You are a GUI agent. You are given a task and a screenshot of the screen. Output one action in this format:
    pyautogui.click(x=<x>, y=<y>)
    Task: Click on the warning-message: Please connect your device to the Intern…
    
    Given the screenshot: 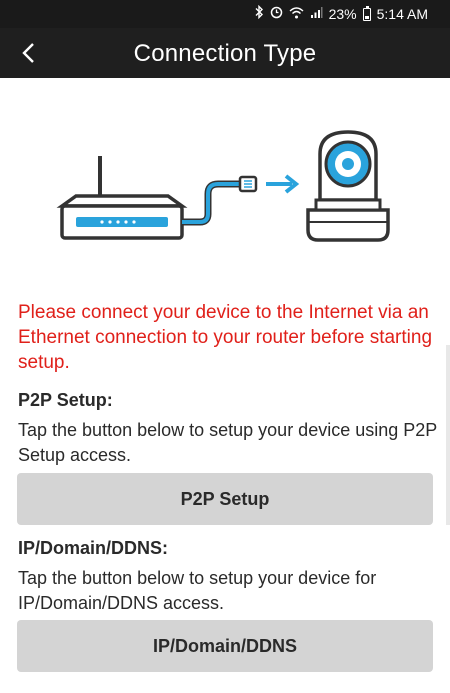 What is the action you would take?
    pyautogui.click(x=225, y=337)
    